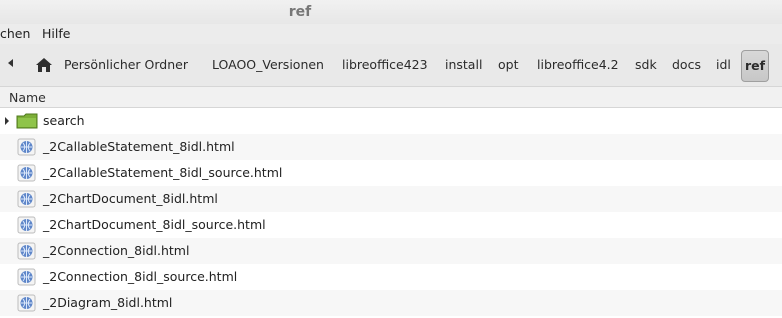 The width and height of the screenshot is (782, 318). Describe the element at coordinates (686, 65) in the screenshot. I see `breadcrumb-docs: docs` at that location.